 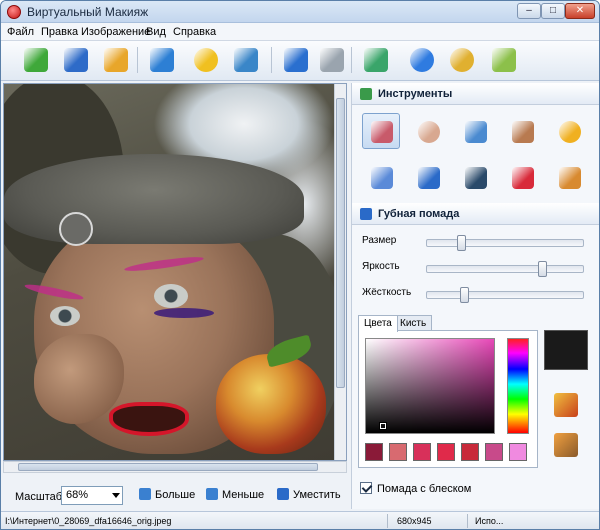 I want to click on menu-view: Вид, so click(x=156, y=32).